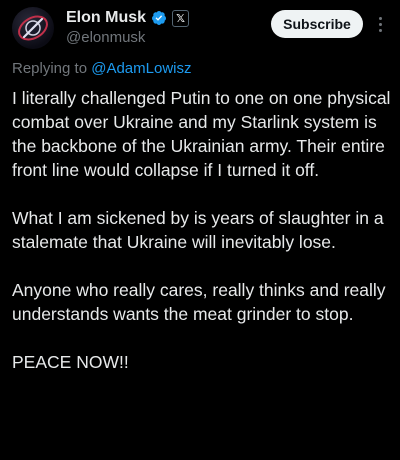 This screenshot has width=400, height=460. What do you see at coordinates (105, 37) in the screenshot?
I see `author-handle: @elonmusk` at bounding box center [105, 37].